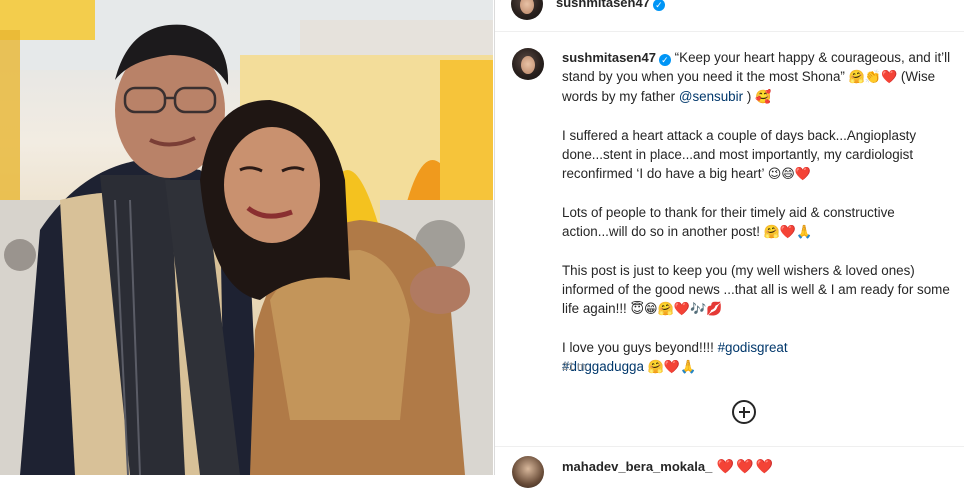 Image resolution: width=964 pixels, height=488 pixels. What do you see at coordinates (788, 232) in the screenshot?
I see `paragraph-3-emojis: 🤗❤️🙏` at bounding box center [788, 232].